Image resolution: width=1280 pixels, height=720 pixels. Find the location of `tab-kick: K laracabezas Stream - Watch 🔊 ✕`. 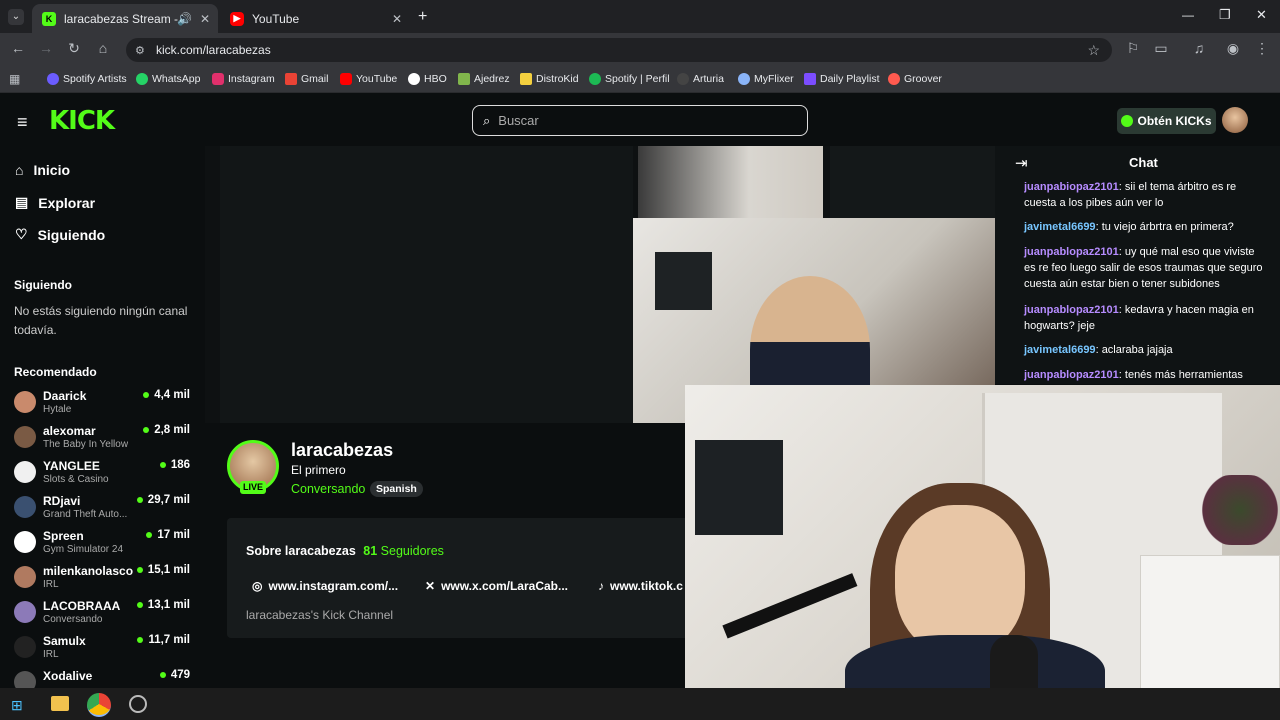

tab-kick: K laracabezas Stream - Watch 🔊 ✕ is located at coordinates (125, 18).